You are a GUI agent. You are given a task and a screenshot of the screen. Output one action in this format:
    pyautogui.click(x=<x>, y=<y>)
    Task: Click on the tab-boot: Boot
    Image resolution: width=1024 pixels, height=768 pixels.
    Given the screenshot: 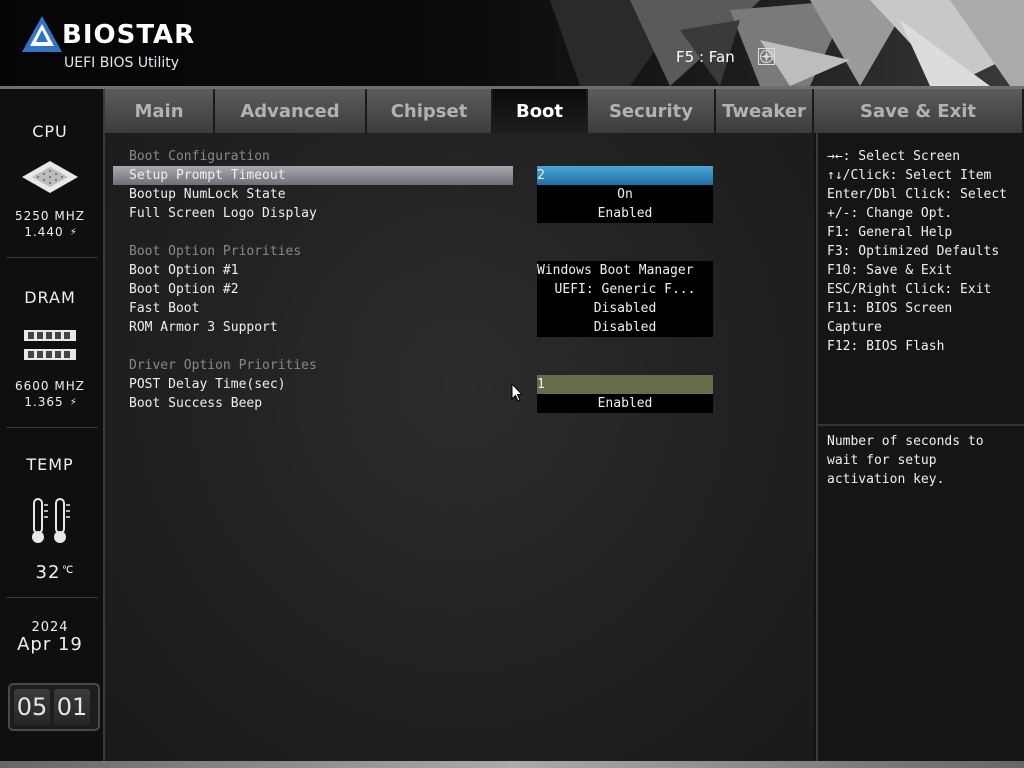 What is the action you would take?
    pyautogui.click(x=540, y=111)
    